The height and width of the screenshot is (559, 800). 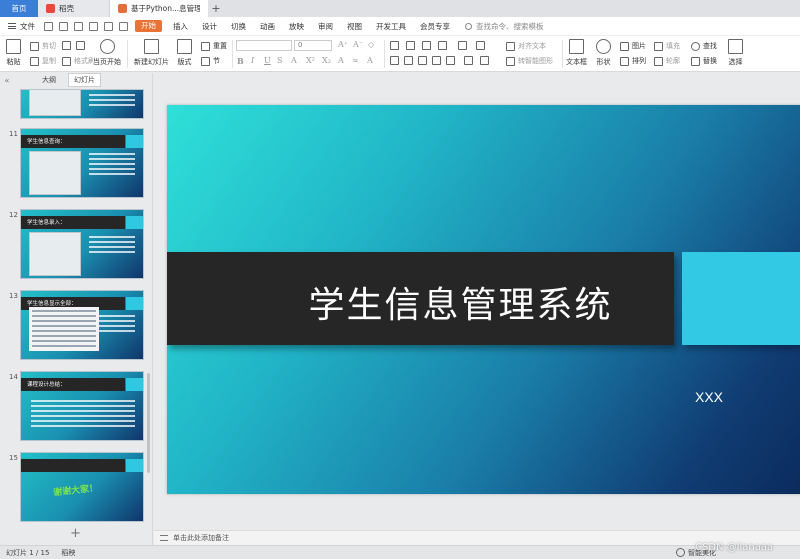 What do you see at coordinates (394, 60) in the screenshot?
I see `align-left-icon` at bounding box center [394, 60].